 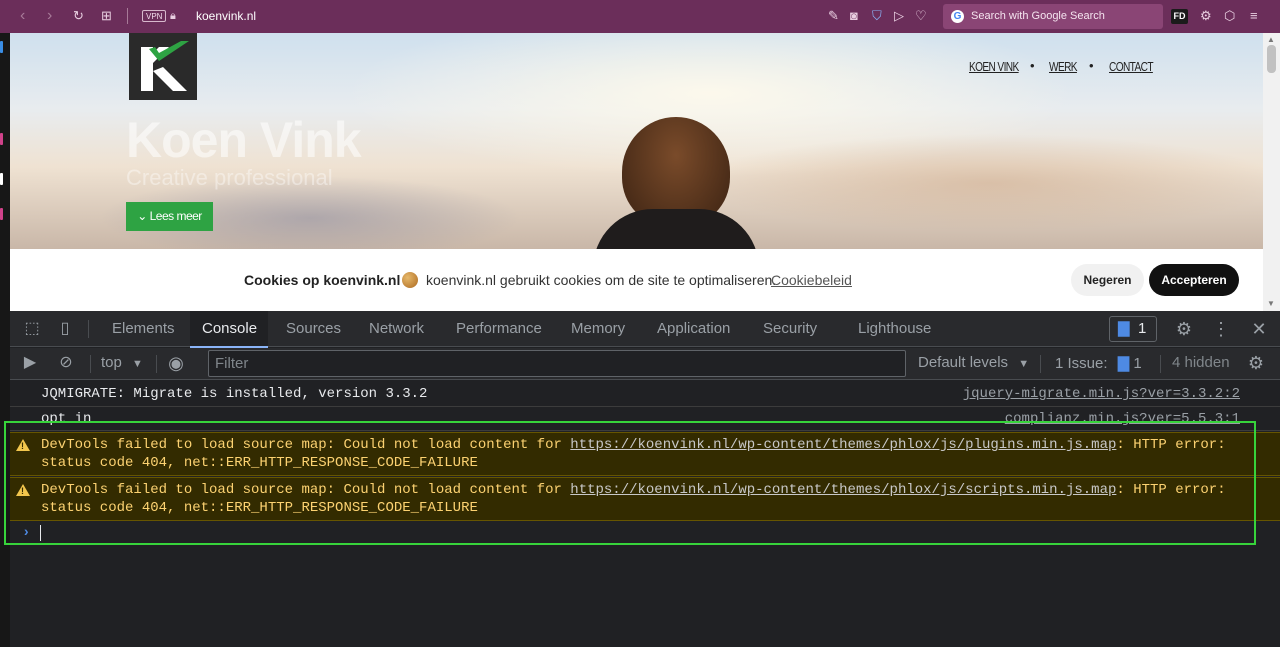 I want to click on issues-count: 1, so click(x=1142, y=328).